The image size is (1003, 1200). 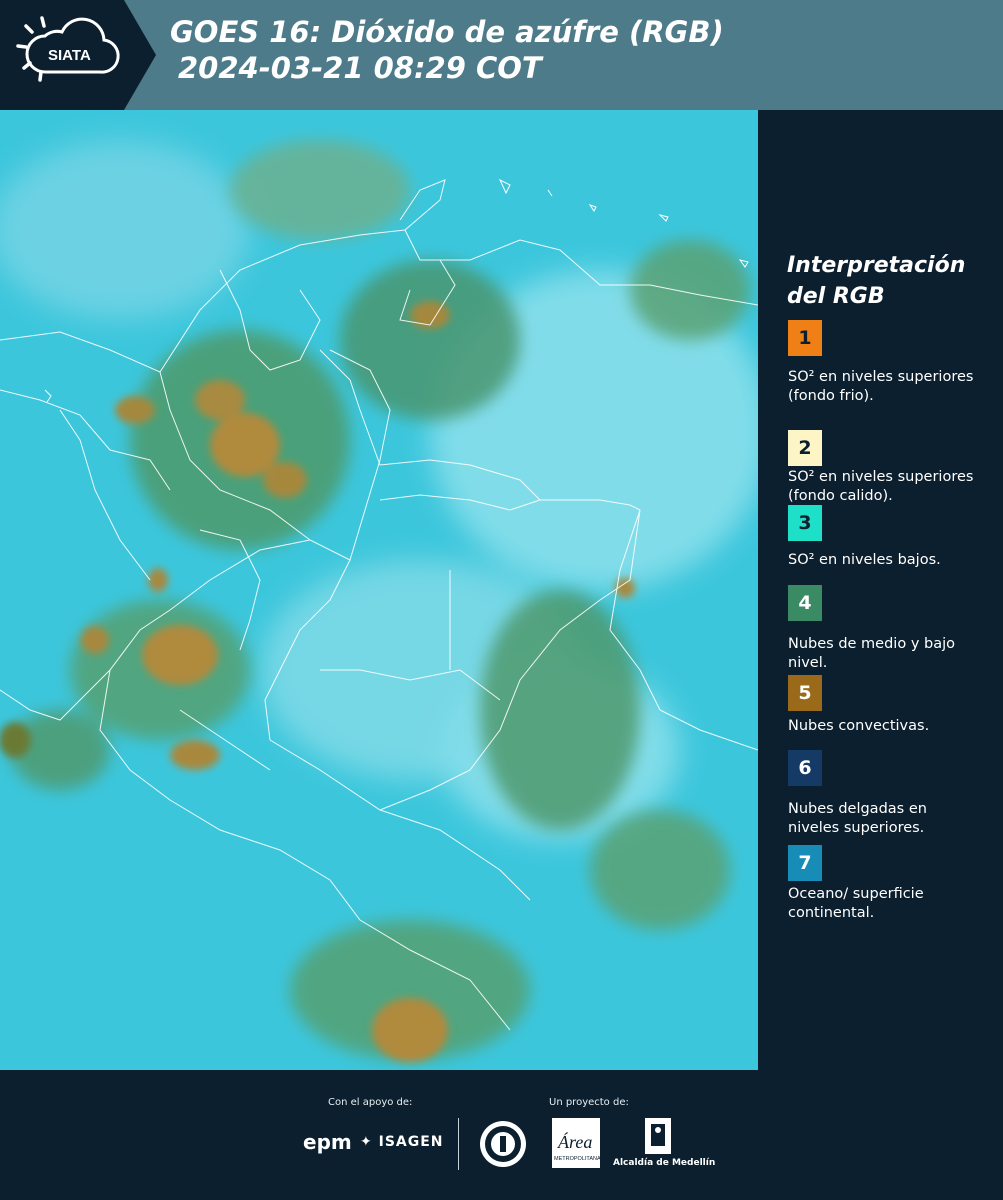 What do you see at coordinates (864, 560) in the screenshot?
I see `legend-label: SO² en niveles bajos.` at bounding box center [864, 560].